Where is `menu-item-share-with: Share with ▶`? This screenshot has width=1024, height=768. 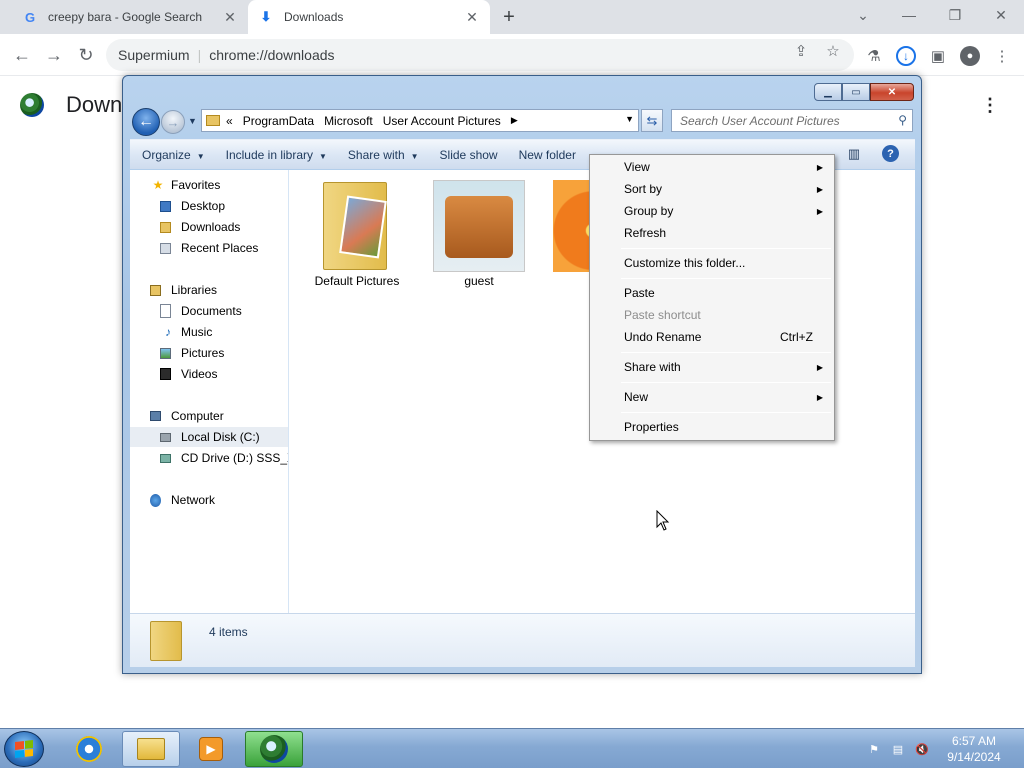
menu-item-share-with: Share with ▶ is located at coordinates (712, 367).